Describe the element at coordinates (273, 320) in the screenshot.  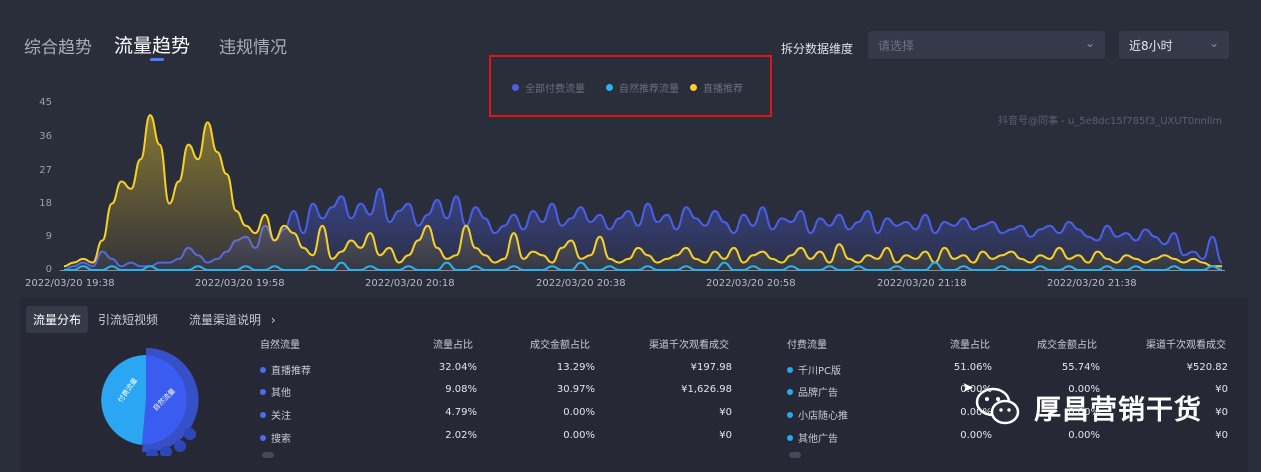
I see `chevron-right-icon: ›` at that location.